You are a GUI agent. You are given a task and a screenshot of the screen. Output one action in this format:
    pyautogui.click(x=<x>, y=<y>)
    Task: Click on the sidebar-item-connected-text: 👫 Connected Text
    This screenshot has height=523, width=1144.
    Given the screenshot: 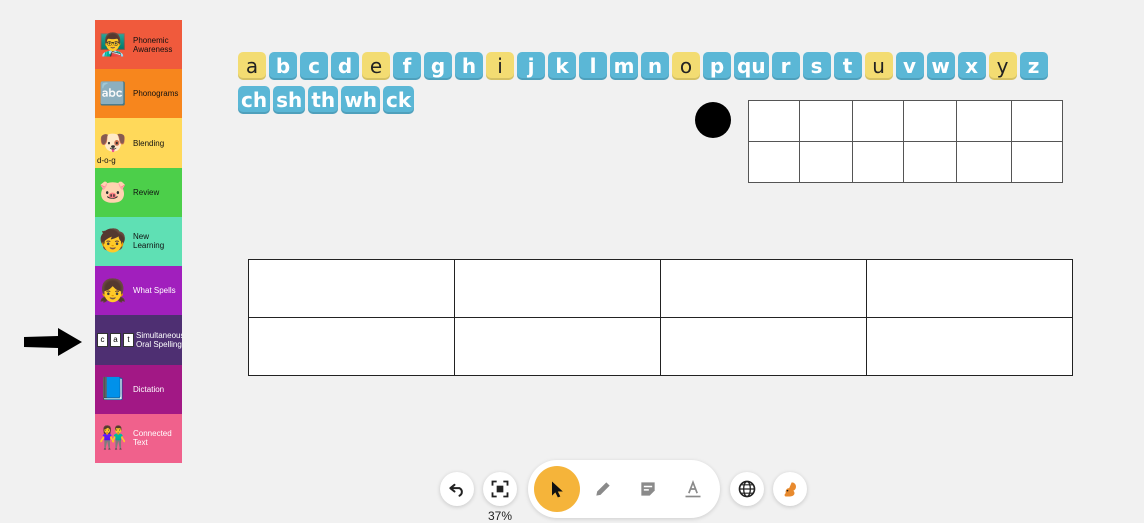 What is the action you would take?
    pyautogui.click(x=138, y=438)
    